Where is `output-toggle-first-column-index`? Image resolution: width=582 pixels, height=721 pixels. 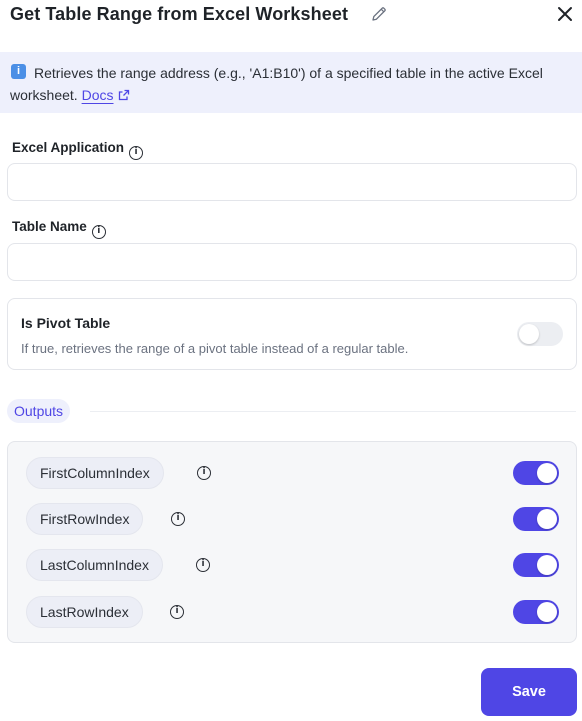
output-toggle-first-column-index is located at coordinates (536, 473).